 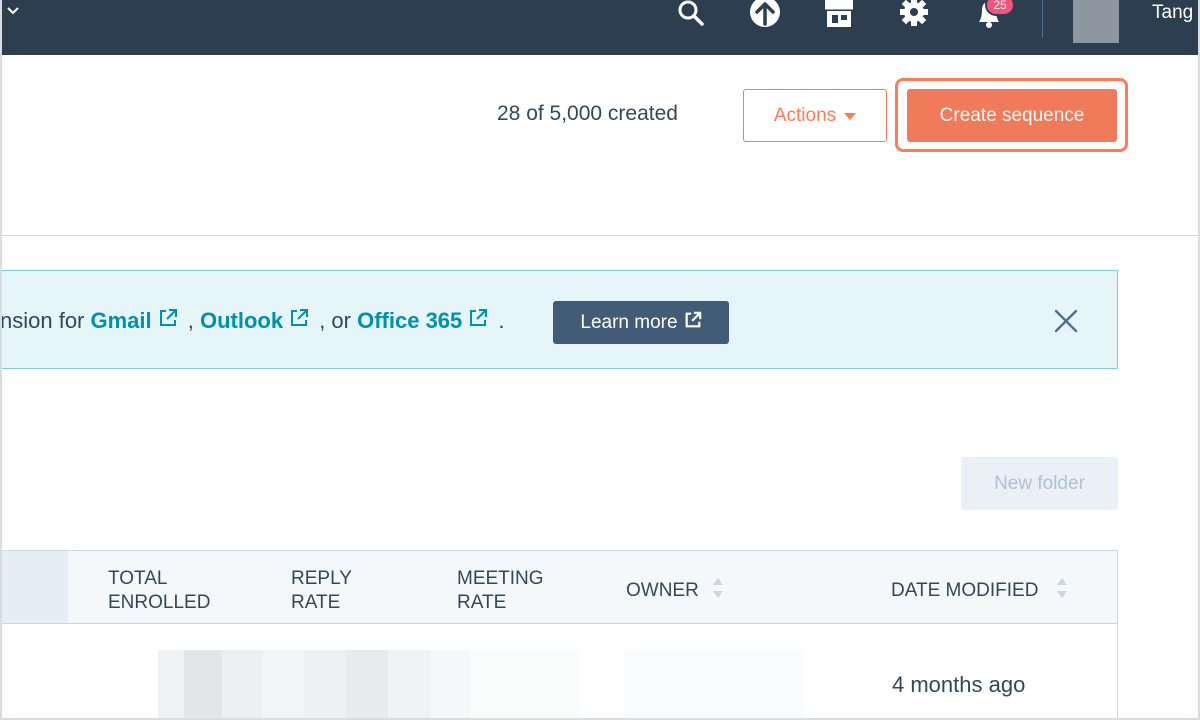 What do you see at coordinates (241, 321) in the screenshot?
I see `outlook-link: Outlook` at bounding box center [241, 321].